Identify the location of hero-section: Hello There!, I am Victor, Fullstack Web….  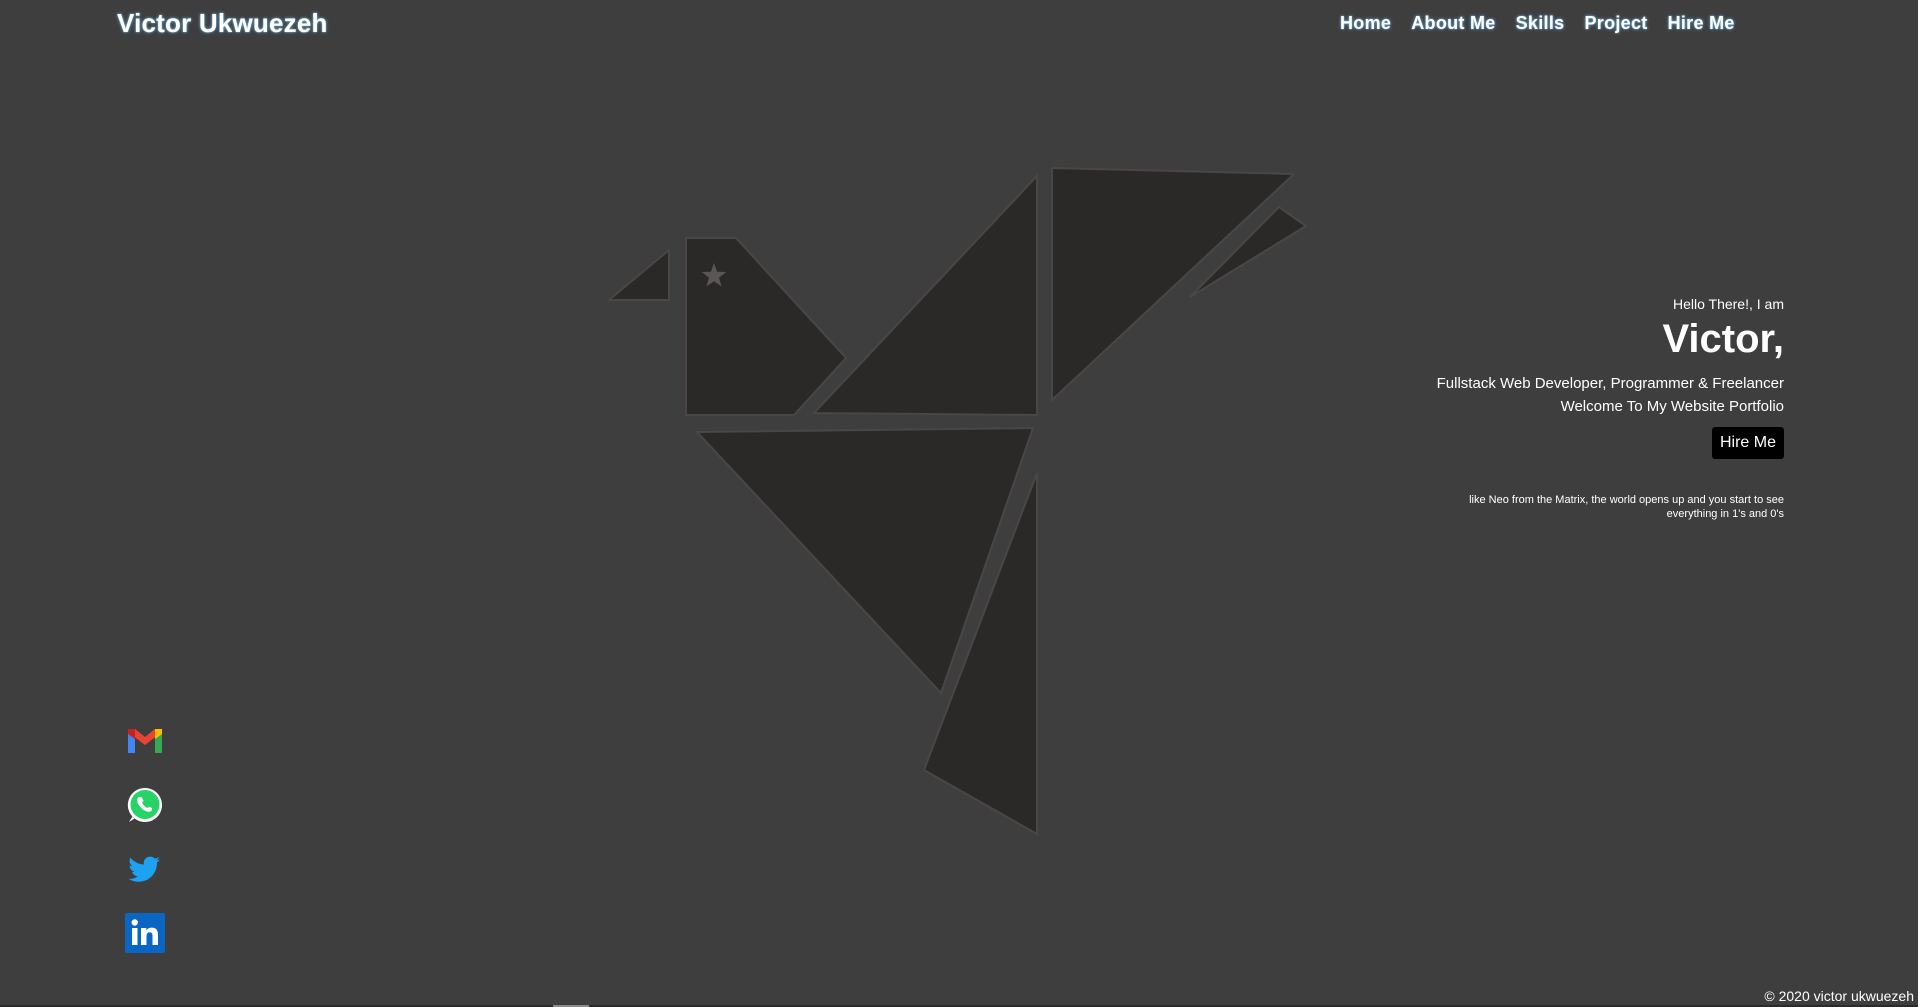
(1574, 408).